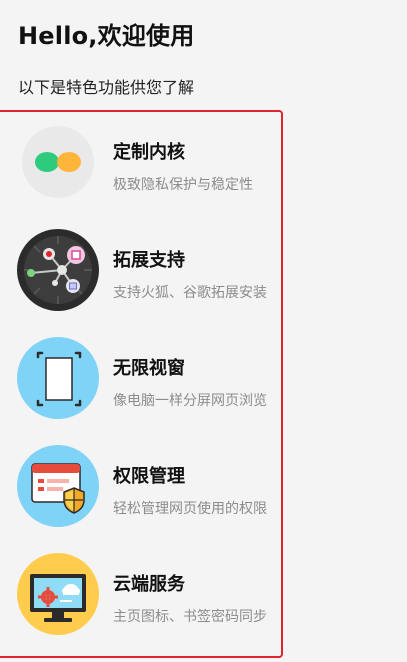  What do you see at coordinates (58, 594) in the screenshot?
I see `cloud-sync-icon` at bounding box center [58, 594].